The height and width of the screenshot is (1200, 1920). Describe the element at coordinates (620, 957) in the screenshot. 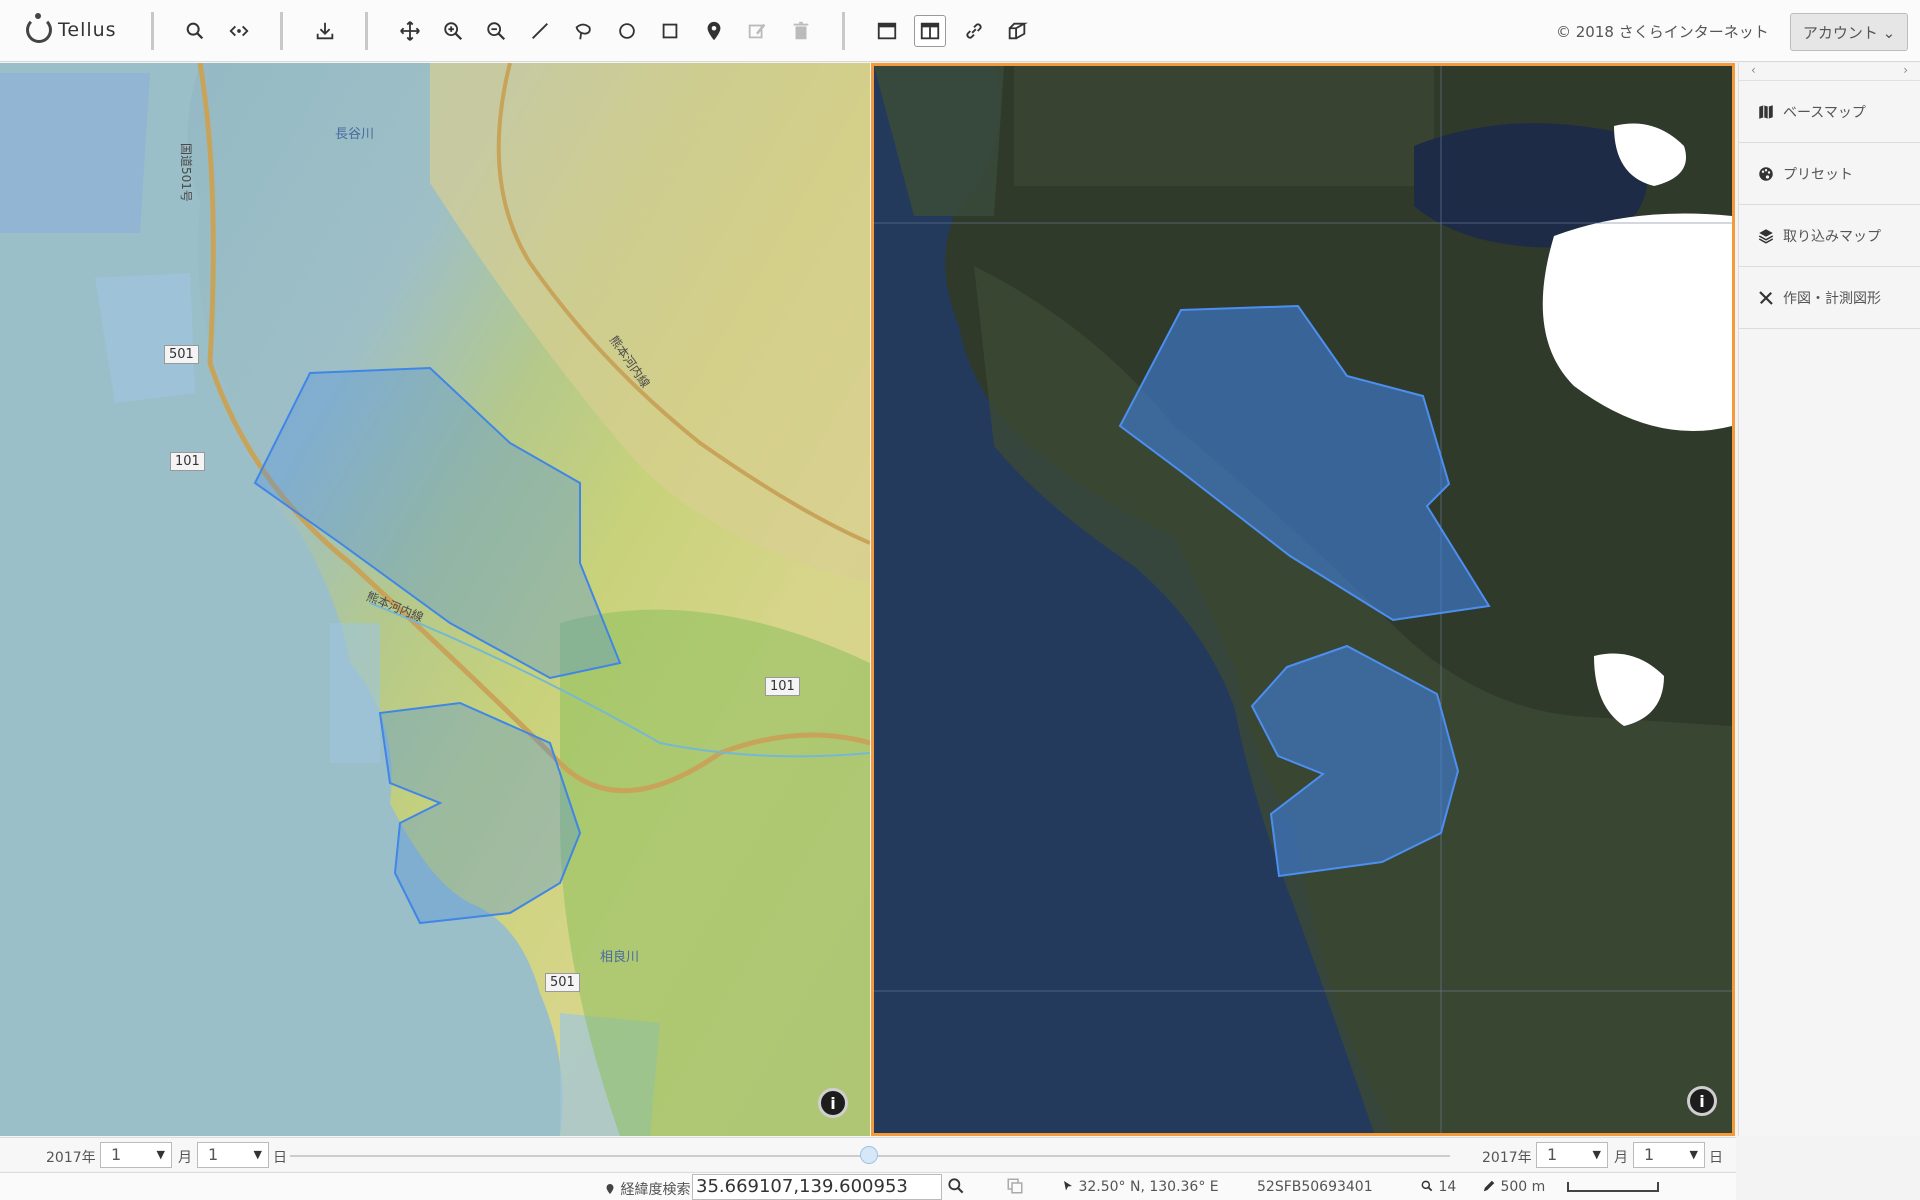

I see `river-label: 相良川` at that location.